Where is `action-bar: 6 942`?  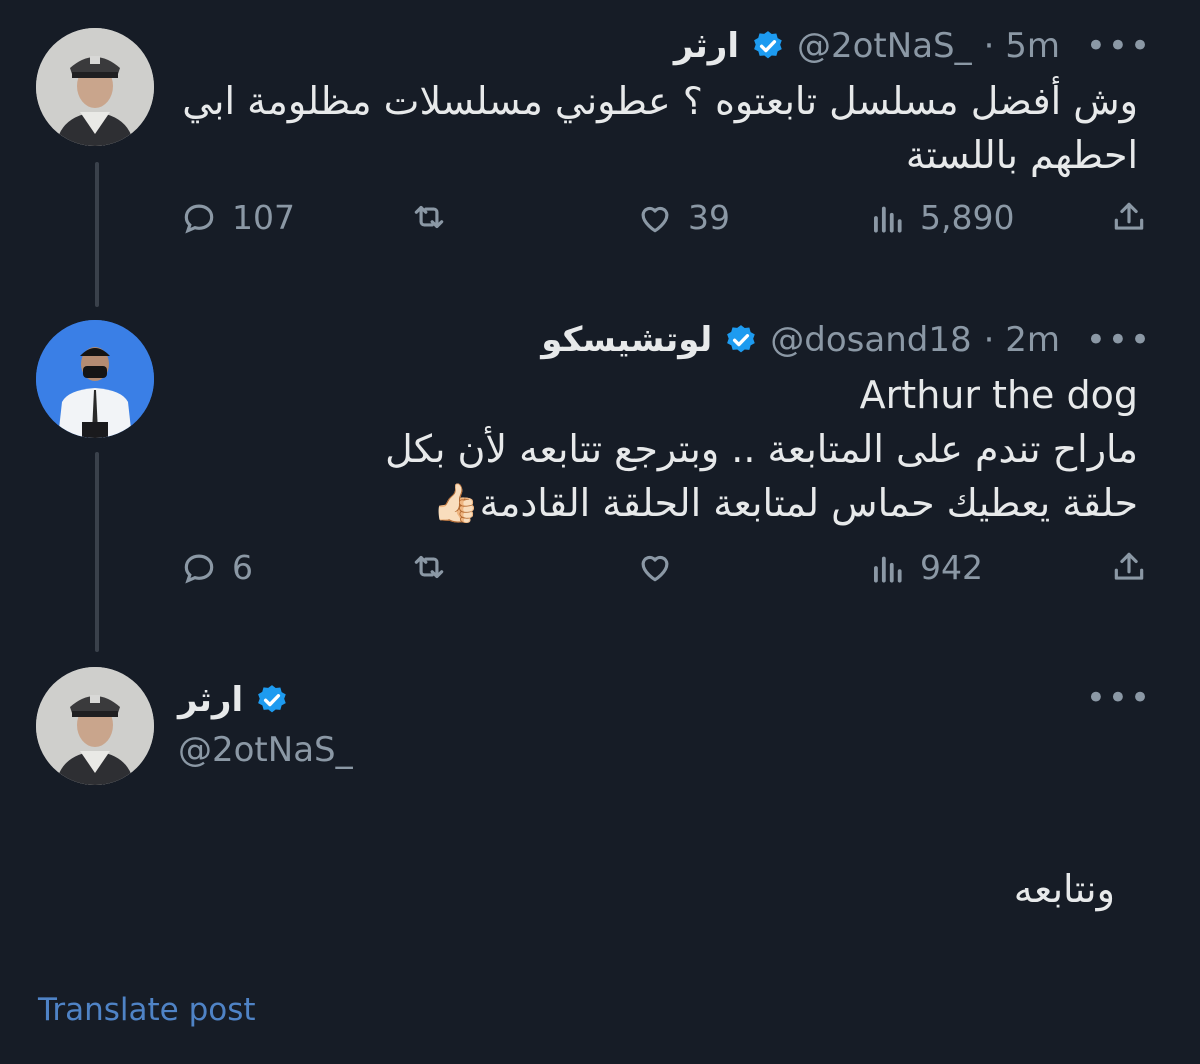
action-bar: 6 942 is located at coordinates (670, 572).